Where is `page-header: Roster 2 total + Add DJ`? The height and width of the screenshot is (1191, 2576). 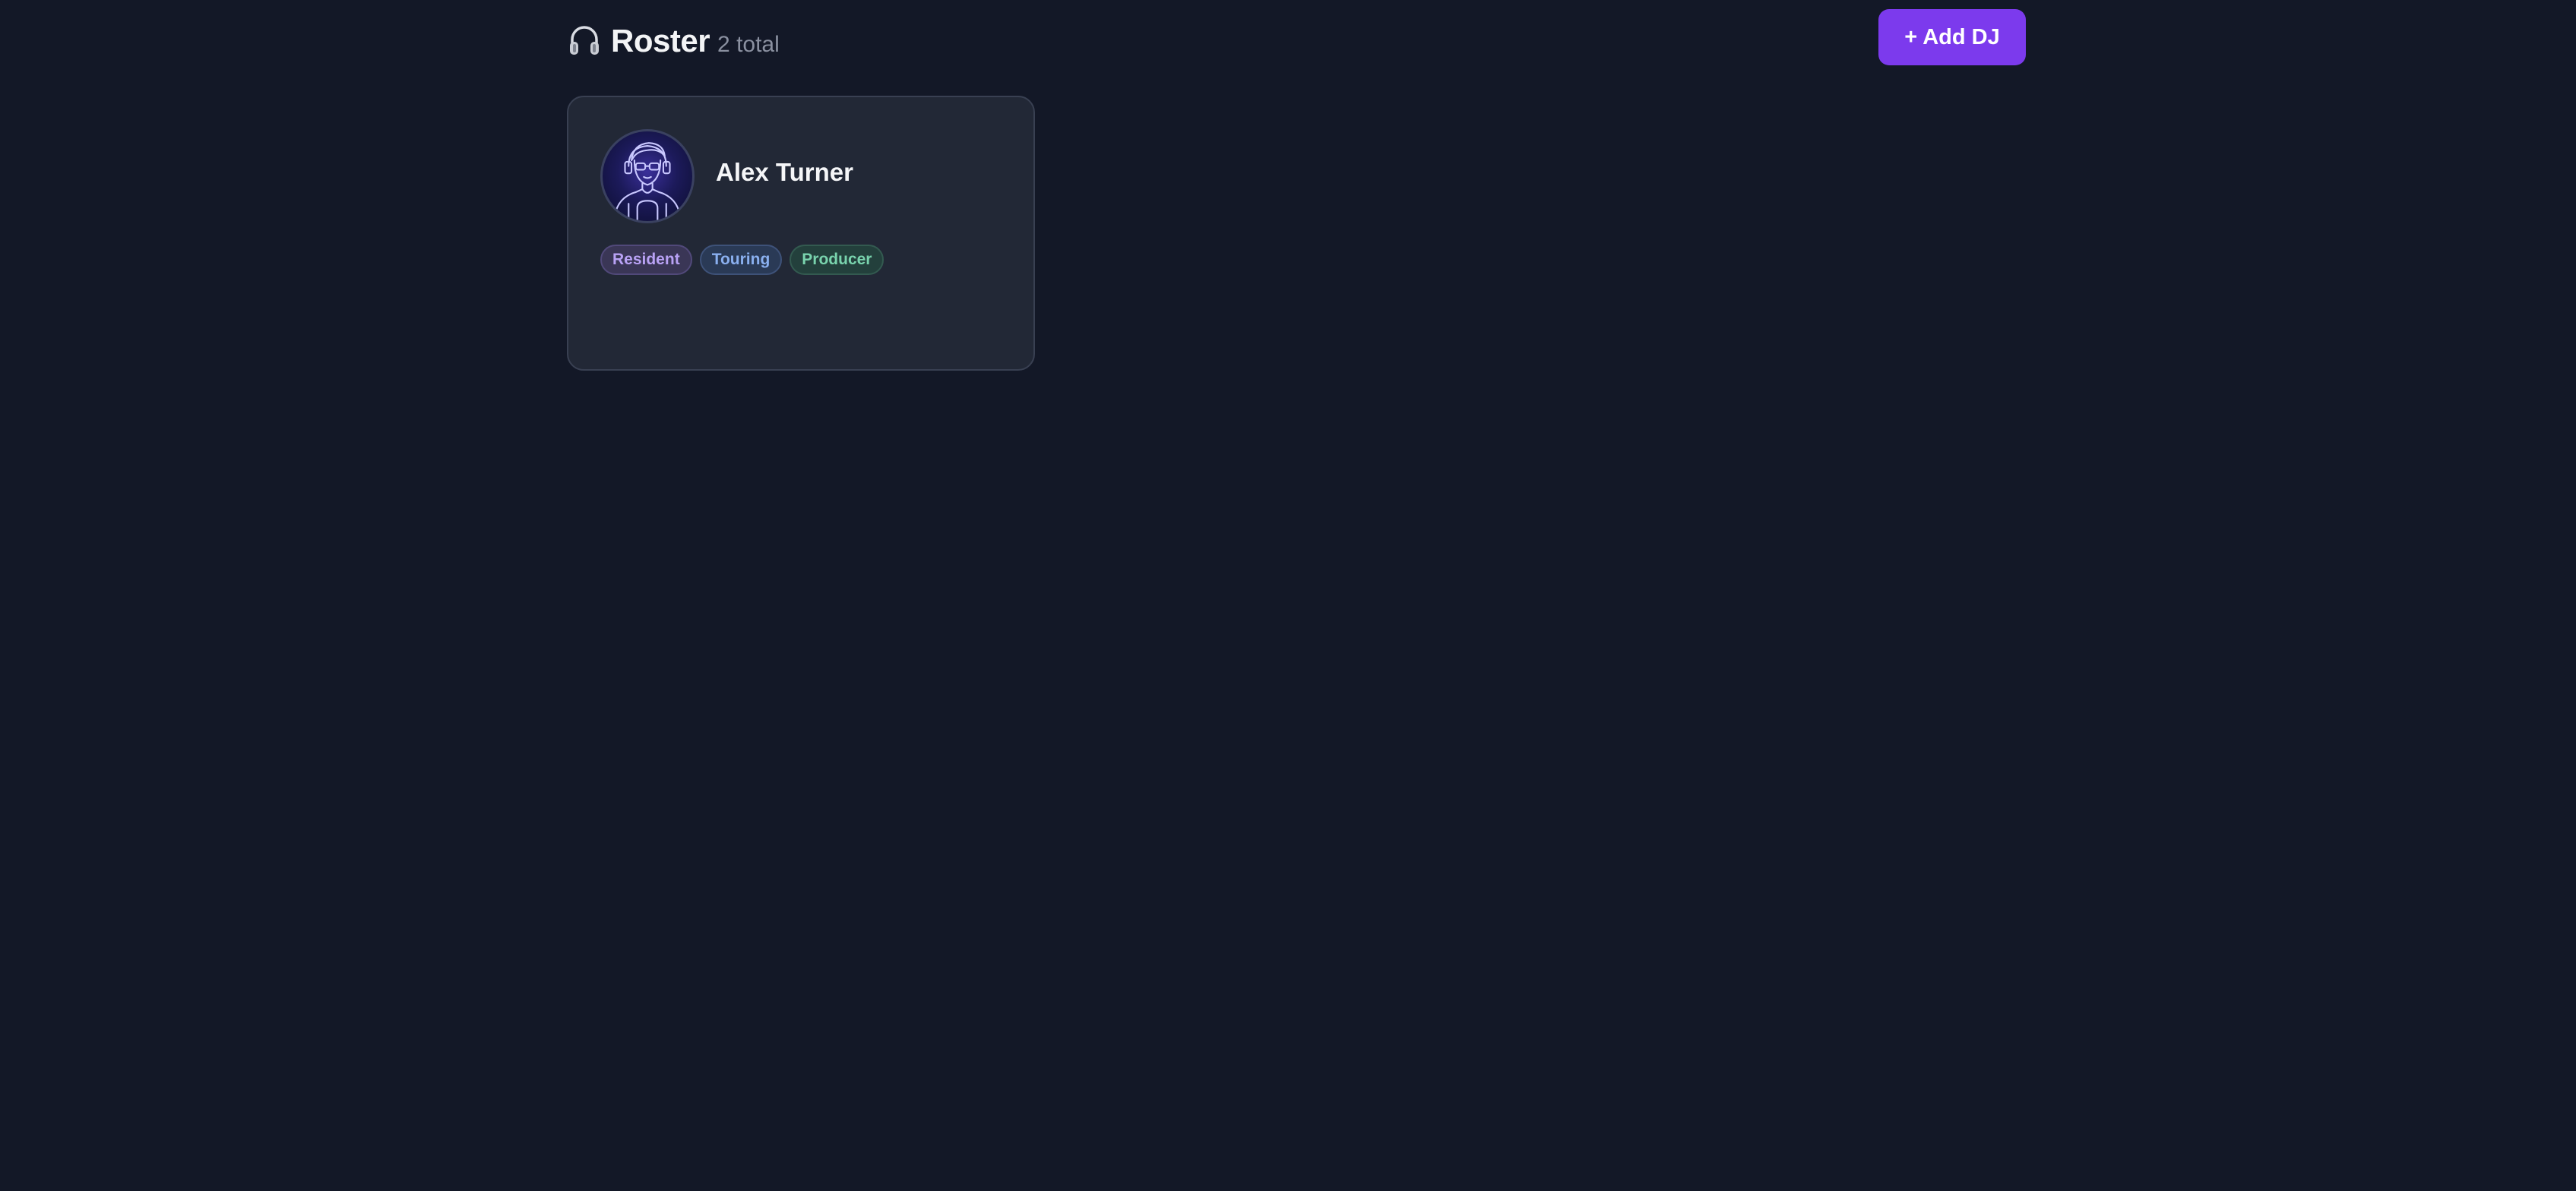 page-header: Roster 2 total + Add DJ is located at coordinates (1297, 38).